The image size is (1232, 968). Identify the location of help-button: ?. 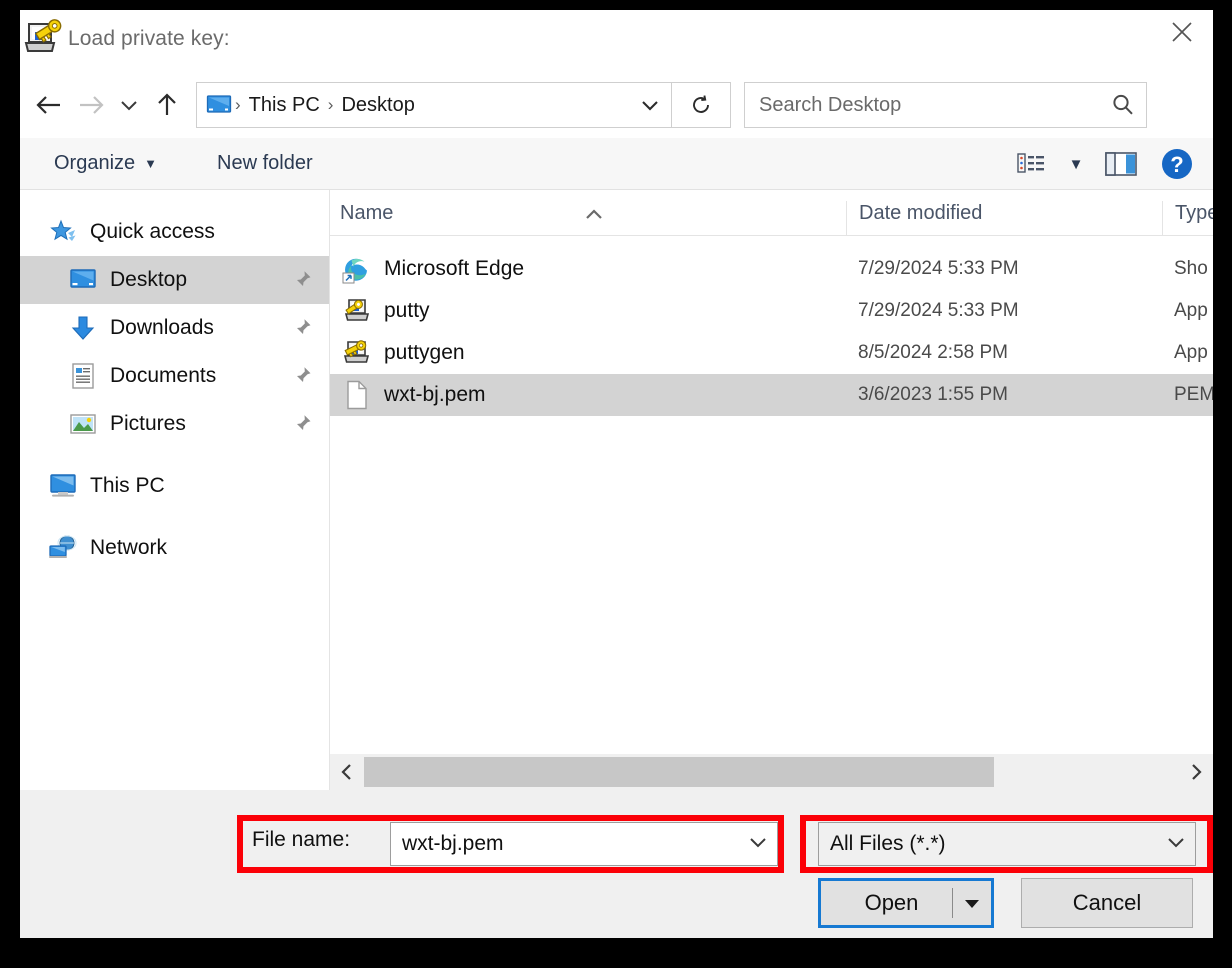
(1177, 164).